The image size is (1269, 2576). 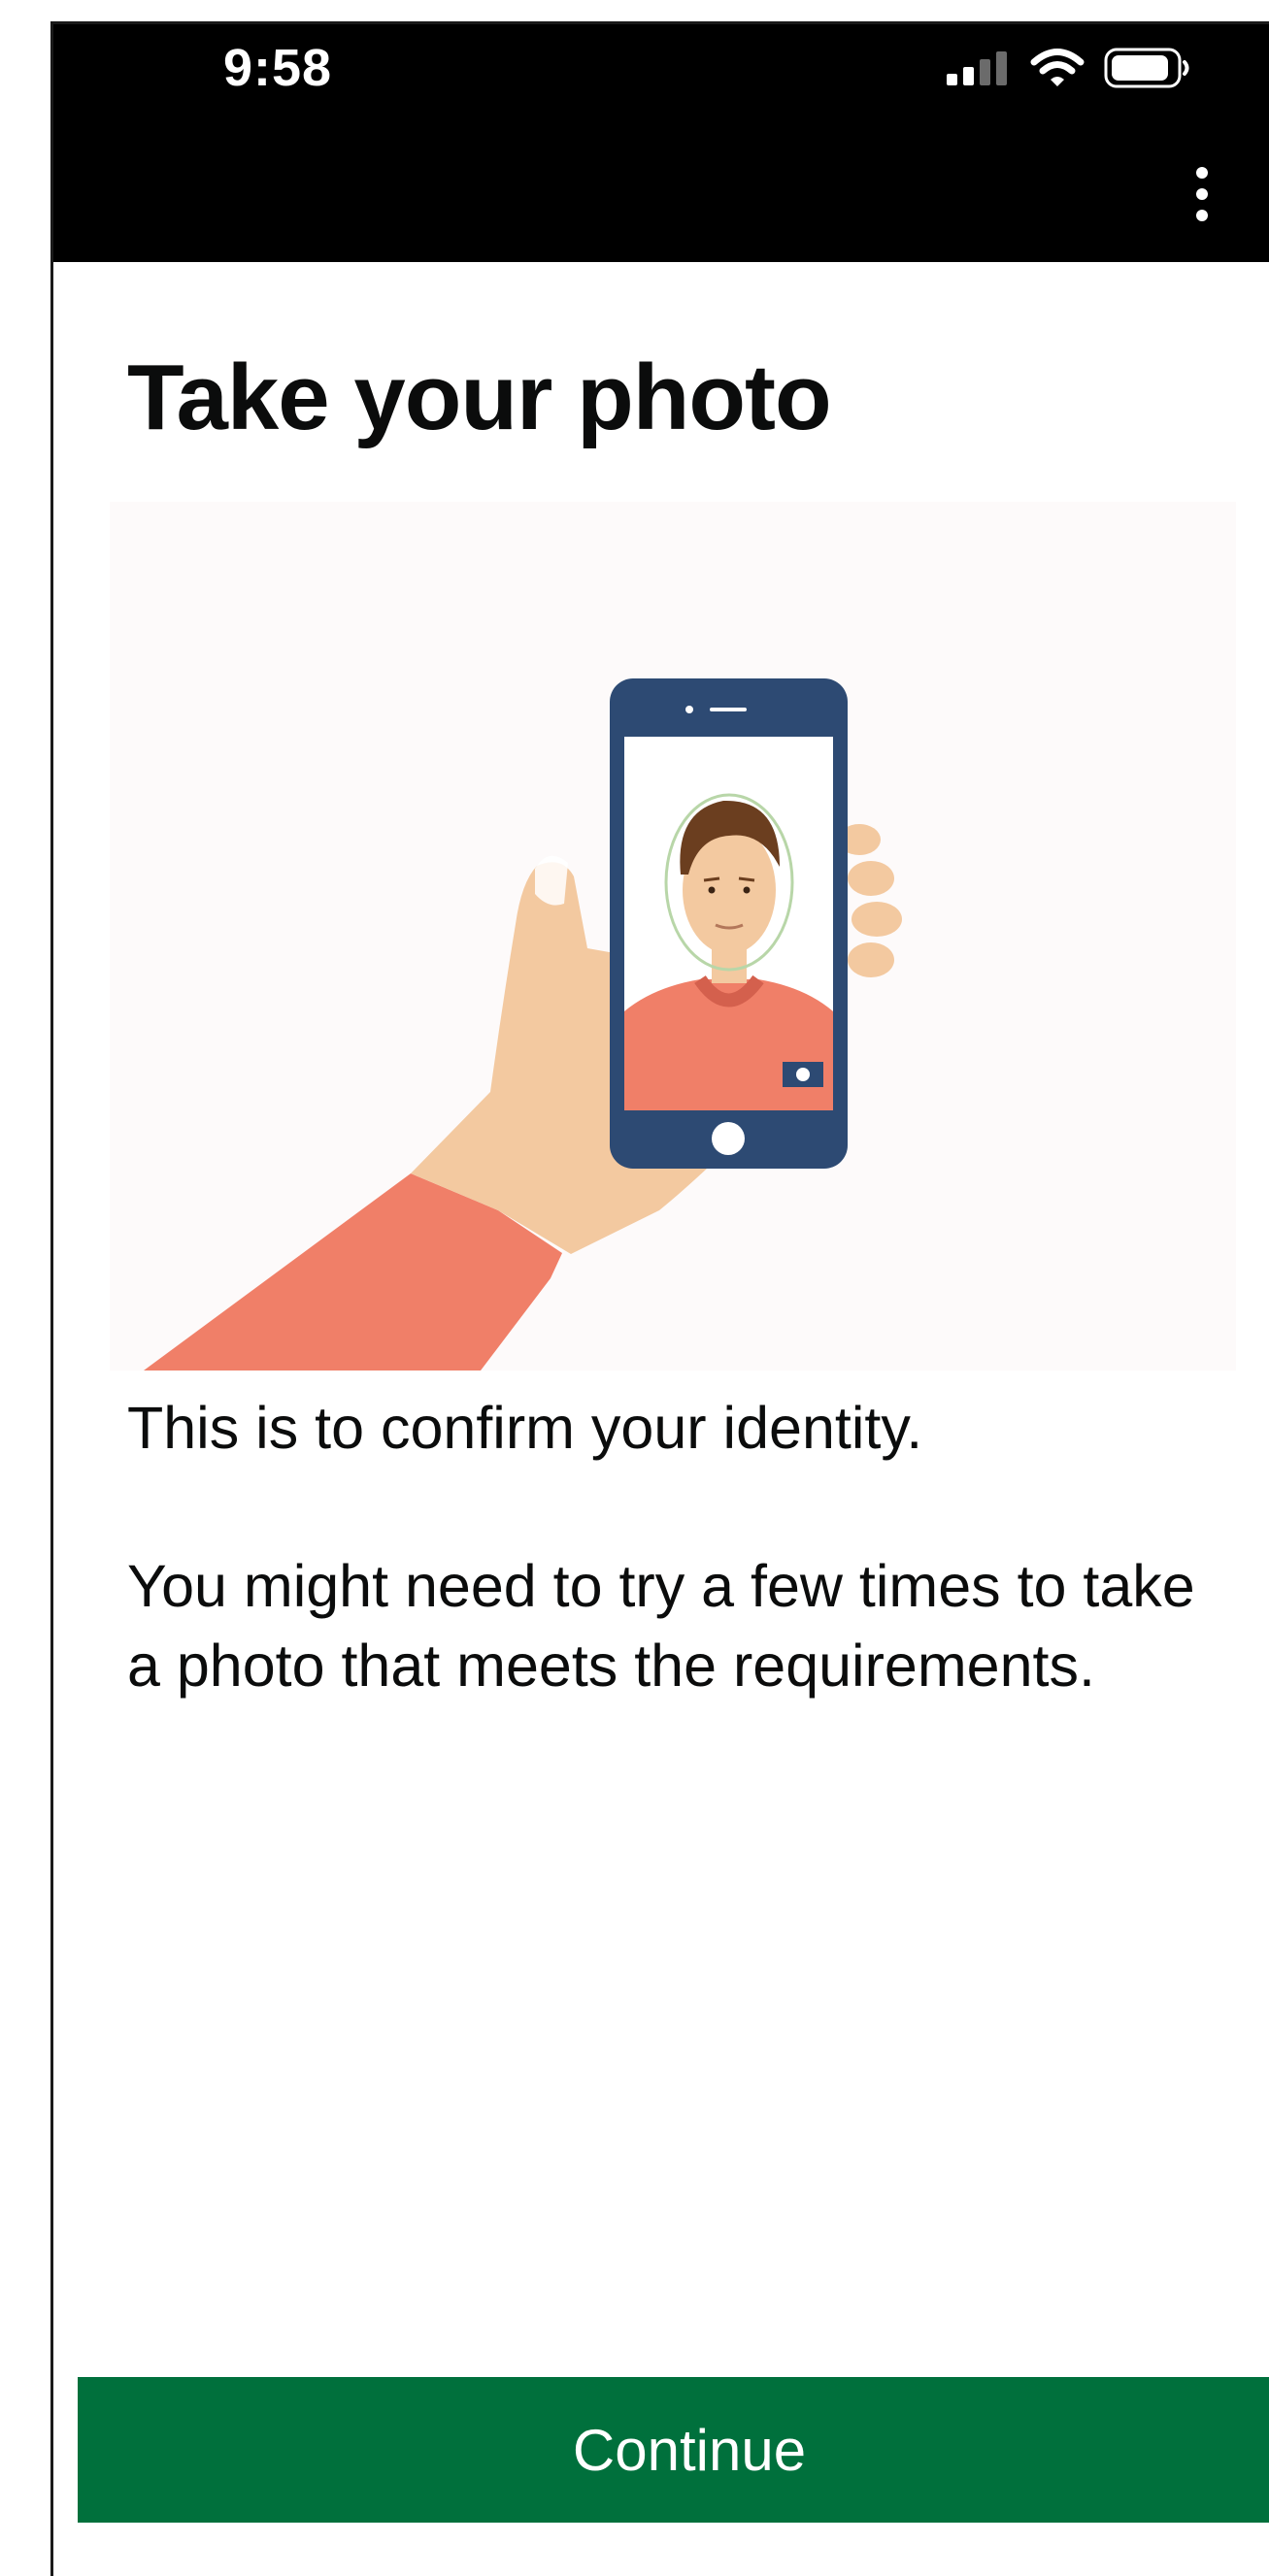 What do you see at coordinates (525, 1428) in the screenshot?
I see `intro-paragraph: This is to confirm your identity.` at bounding box center [525, 1428].